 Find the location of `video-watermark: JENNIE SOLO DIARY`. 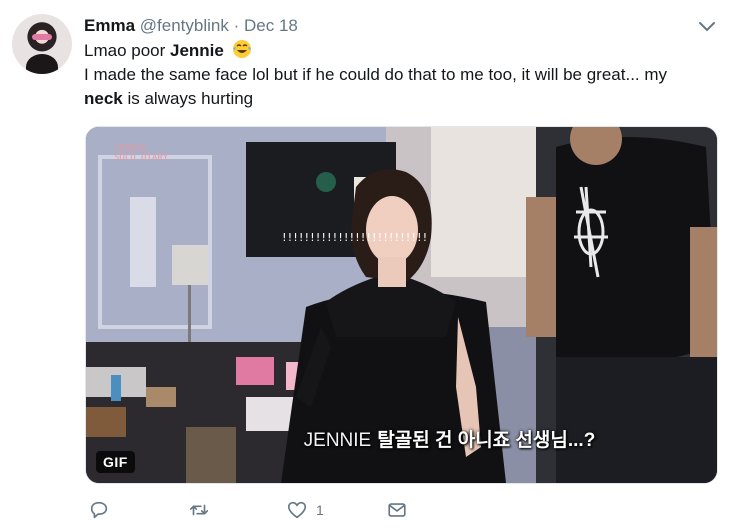

video-watermark: JENNIE SOLO DIARY is located at coordinates (141, 154).